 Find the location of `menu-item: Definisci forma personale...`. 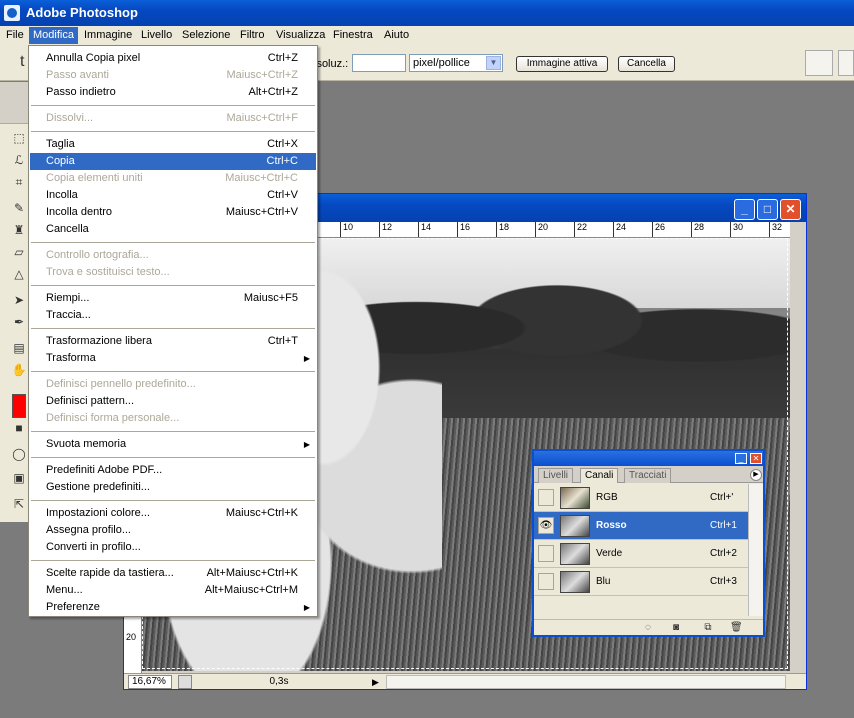

menu-item: Definisci forma personale... is located at coordinates (173, 418).